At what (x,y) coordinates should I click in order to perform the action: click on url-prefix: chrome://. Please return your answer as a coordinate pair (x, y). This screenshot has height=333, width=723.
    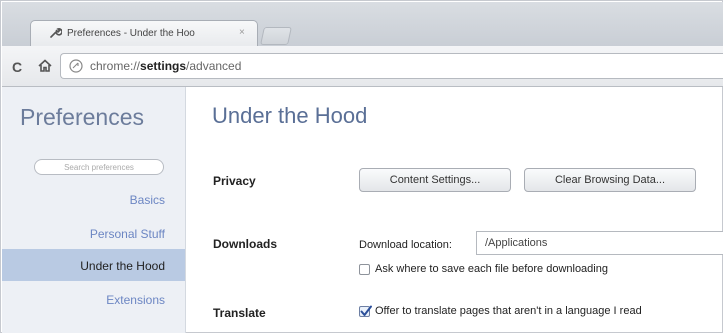
    Looking at the image, I should click on (115, 66).